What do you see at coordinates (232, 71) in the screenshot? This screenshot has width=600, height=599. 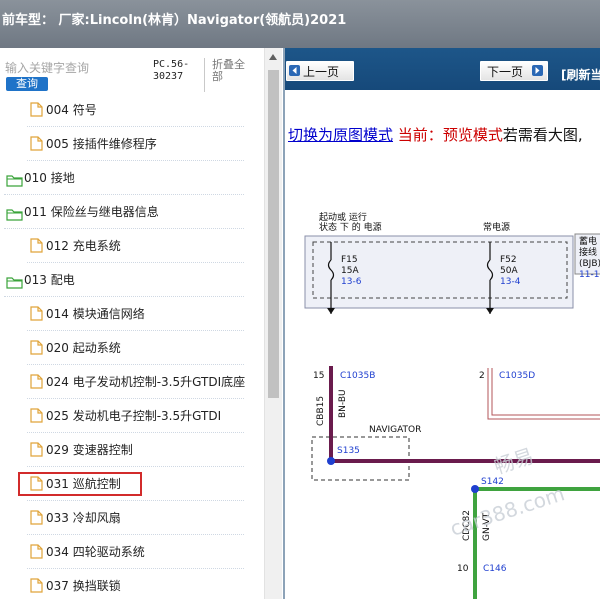 I see `collapse-all-button: 折叠全部` at bounding box center [232, 71].